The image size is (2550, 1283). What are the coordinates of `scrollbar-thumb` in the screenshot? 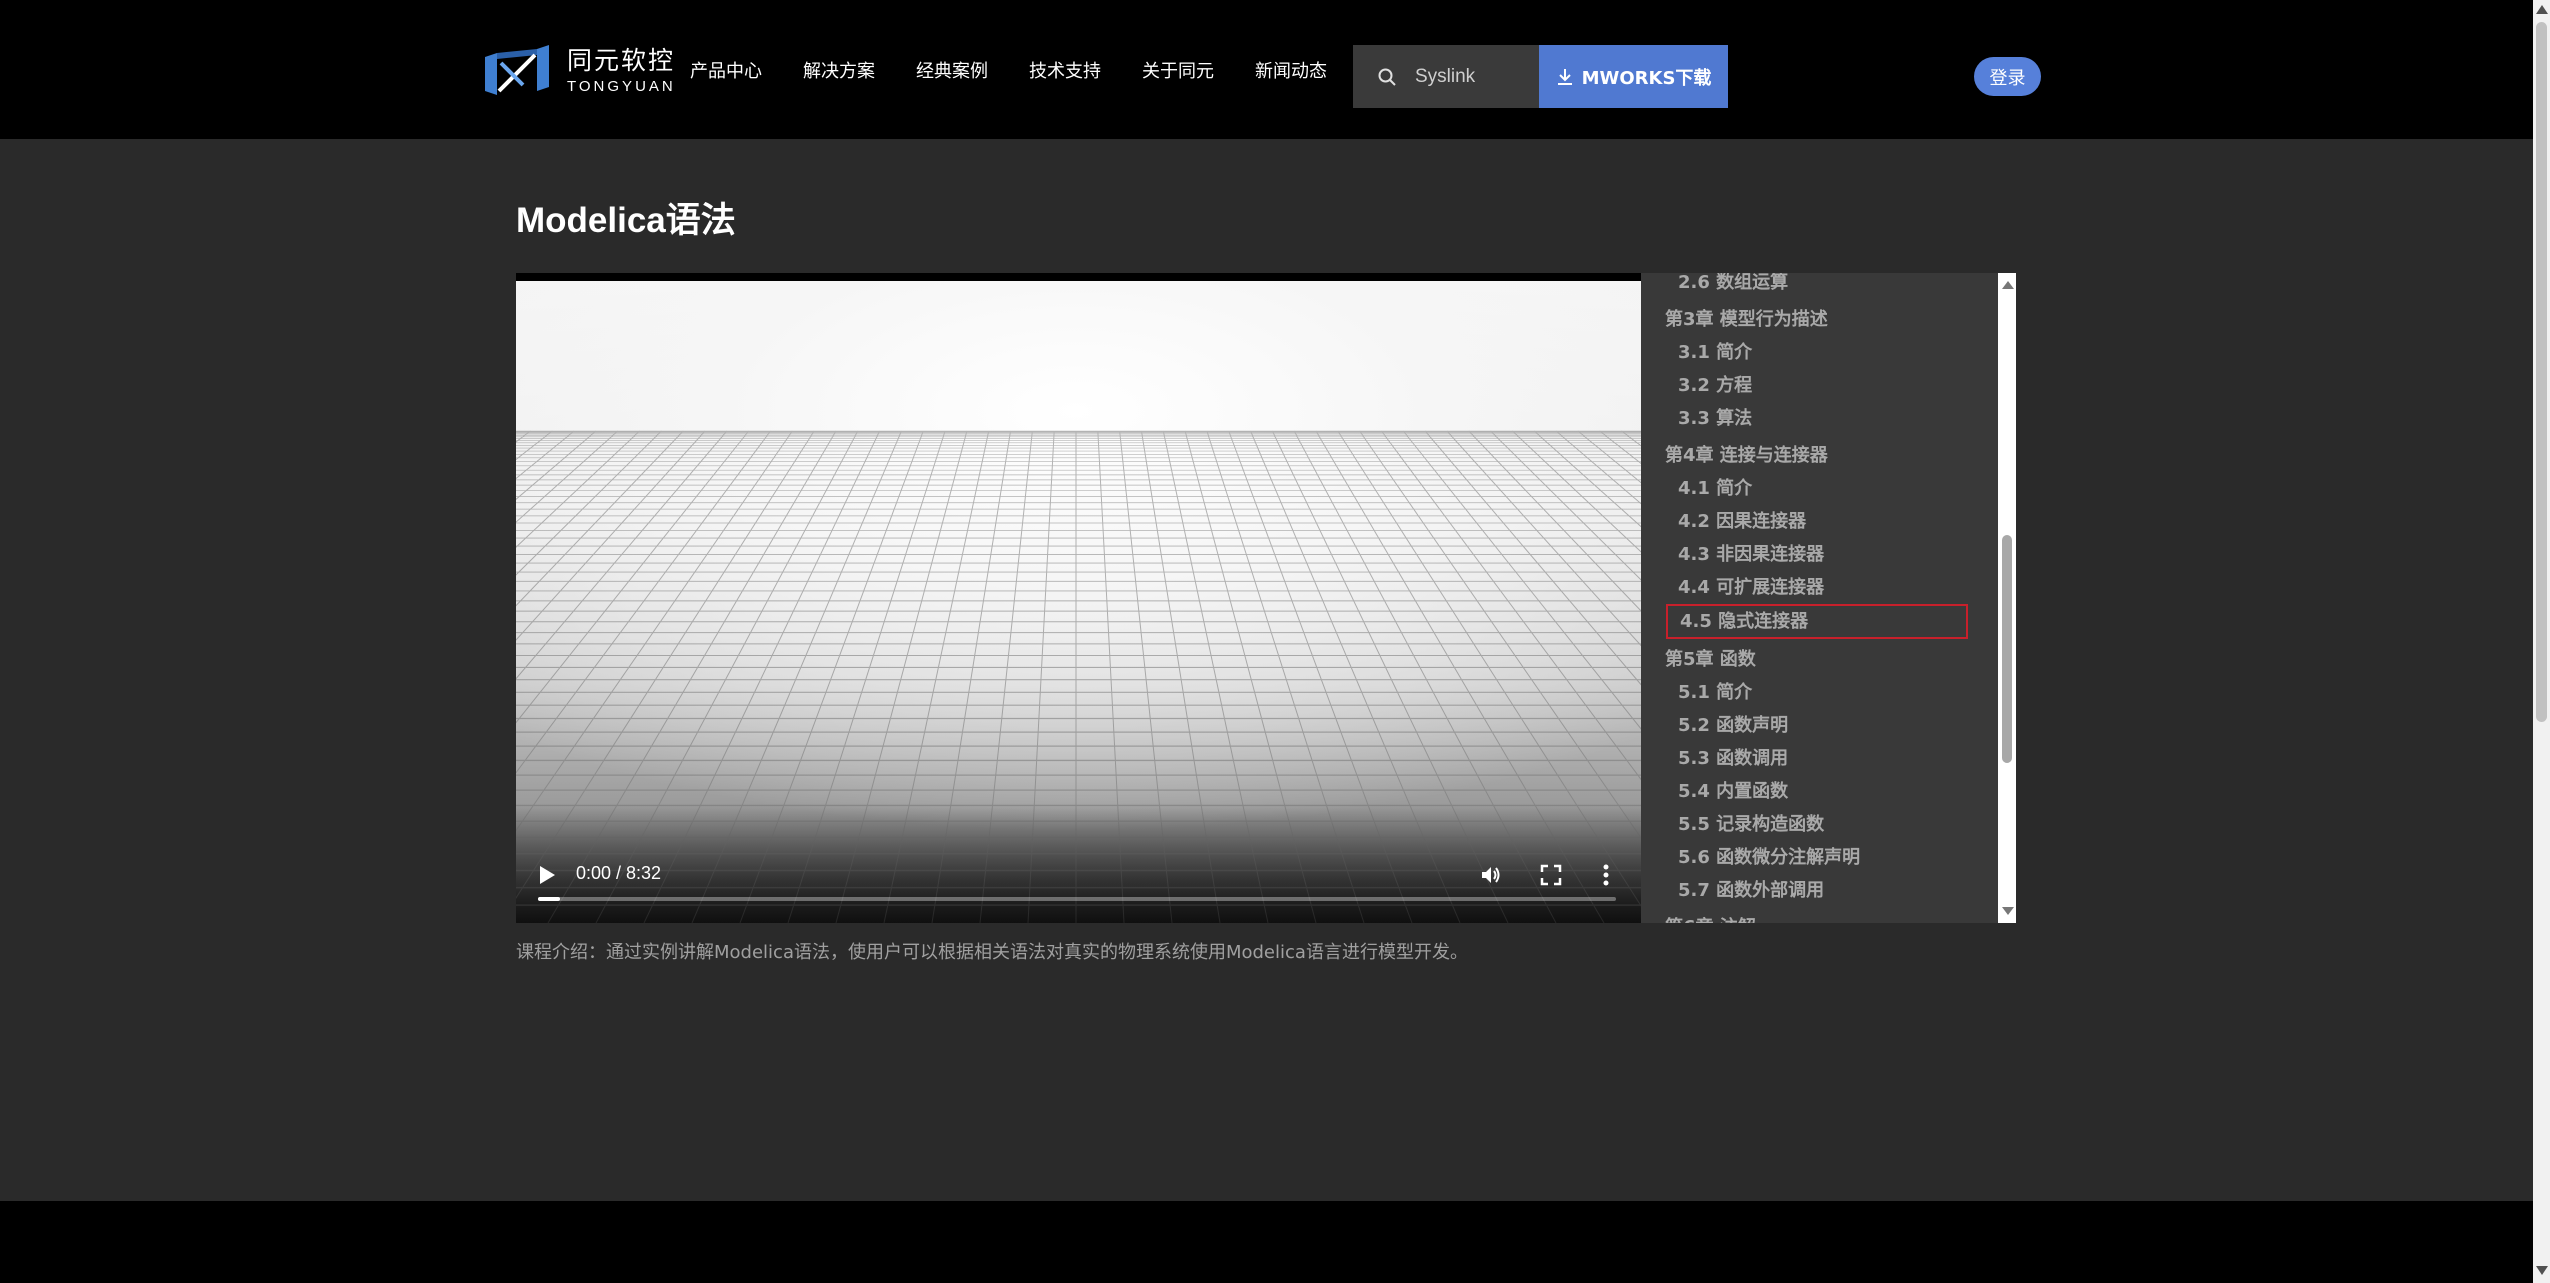 It's located at (2007, 649).